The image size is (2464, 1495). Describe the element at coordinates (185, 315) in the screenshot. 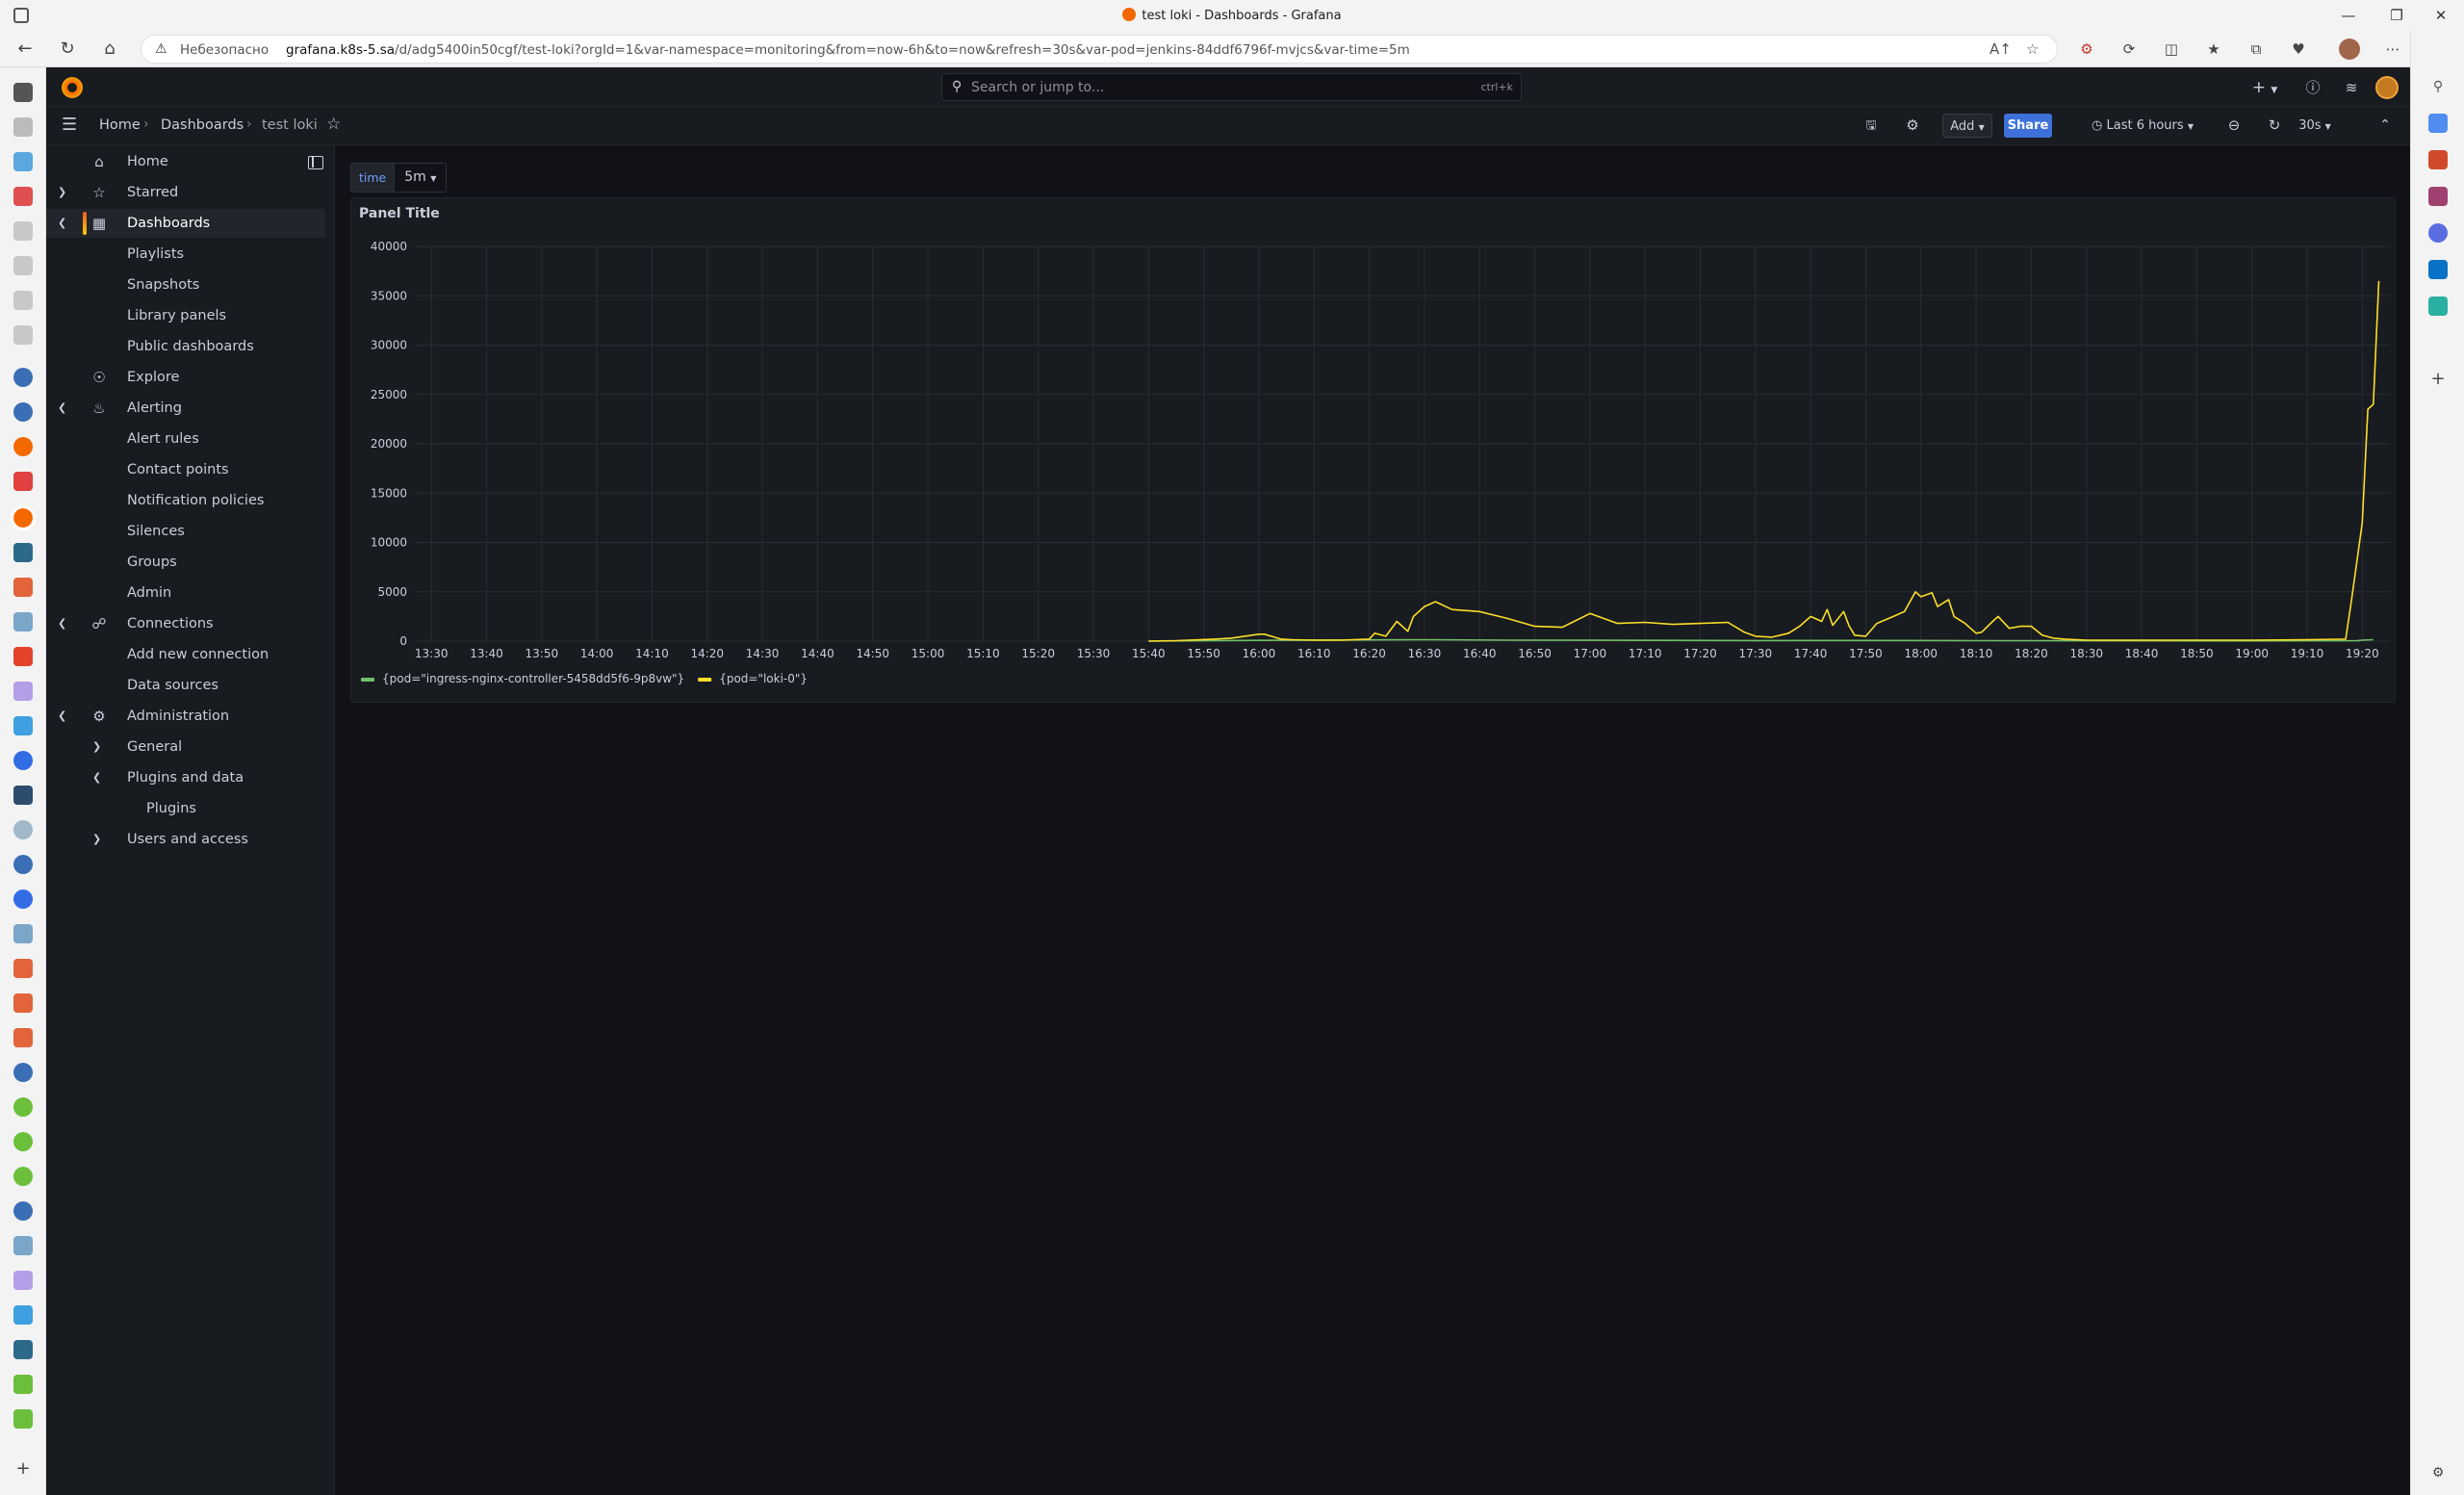

I see `nav-item-library-panels: Library panels` at that location.